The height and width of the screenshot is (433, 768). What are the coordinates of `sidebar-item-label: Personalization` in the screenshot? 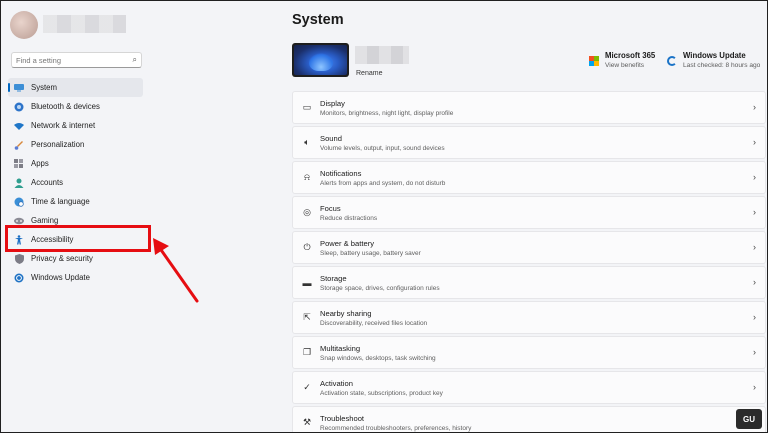 It's located at (58, 144).